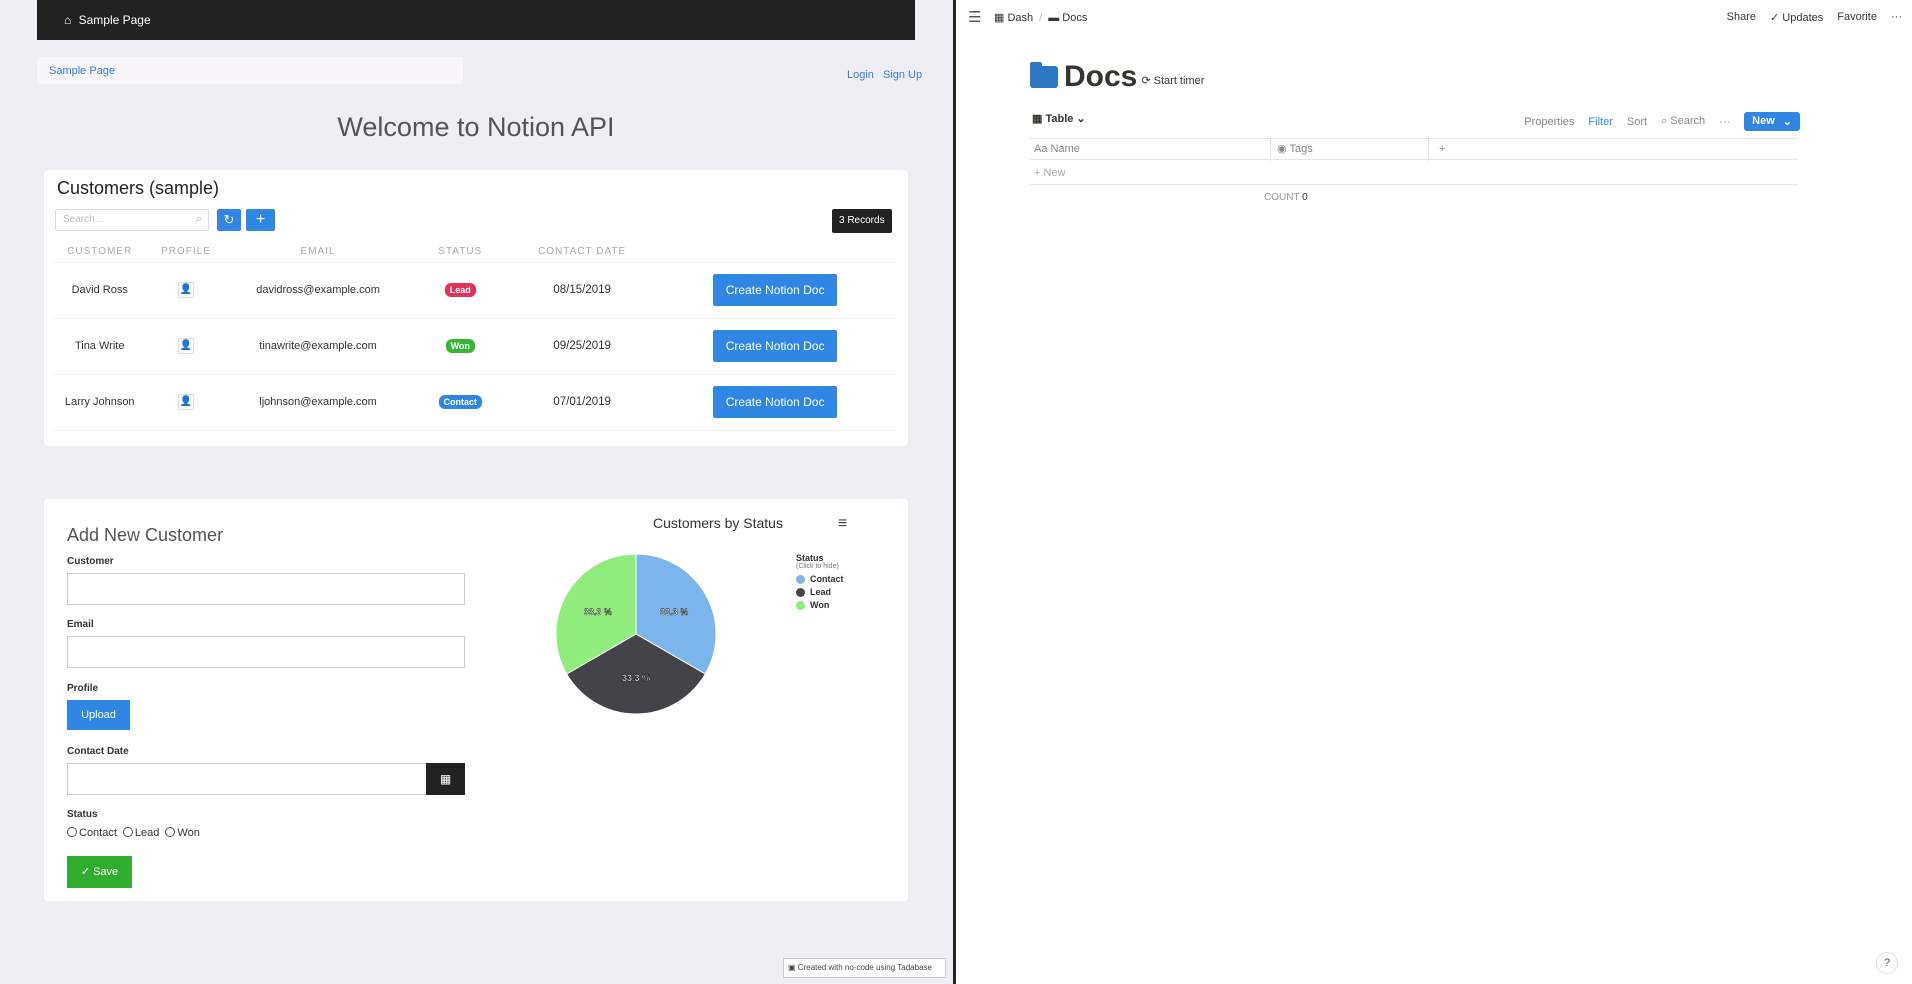  Describe the element at coordinates (1896, 17) in the screenshot. I see `more-options-button: ···` at that location.